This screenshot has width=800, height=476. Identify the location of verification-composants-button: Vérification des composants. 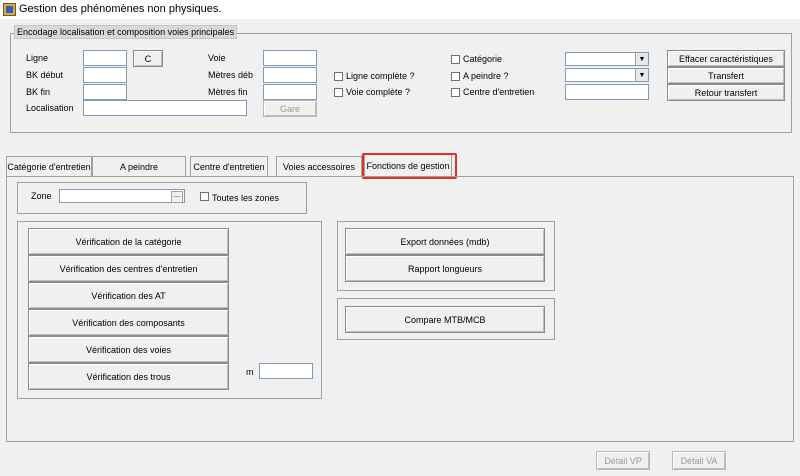
(128, 322).